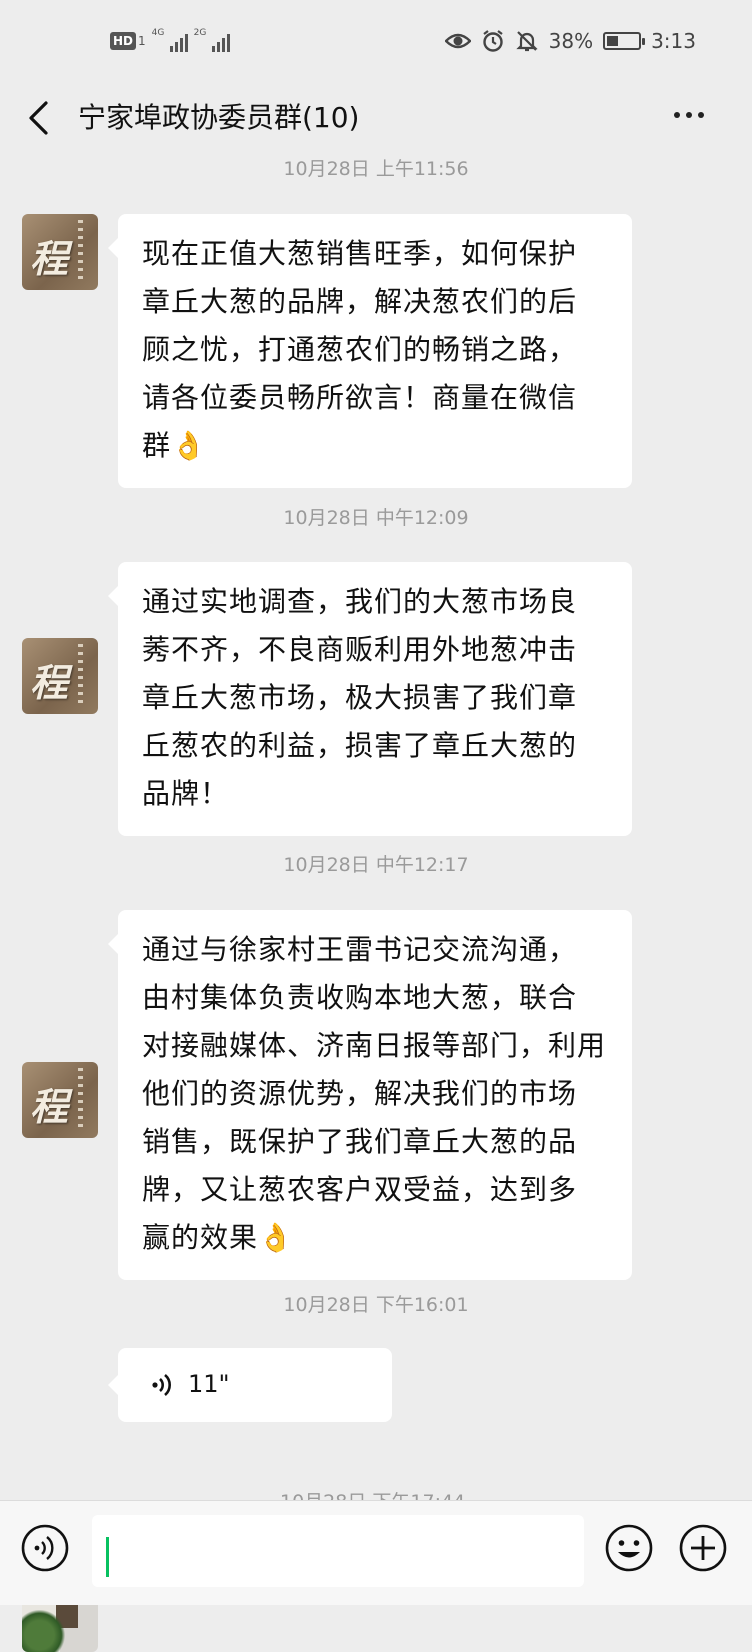  What do you see at coordinates (689, 115) in the screenshot?
I see `more-dots-icon` at bounding box center [689, 115].